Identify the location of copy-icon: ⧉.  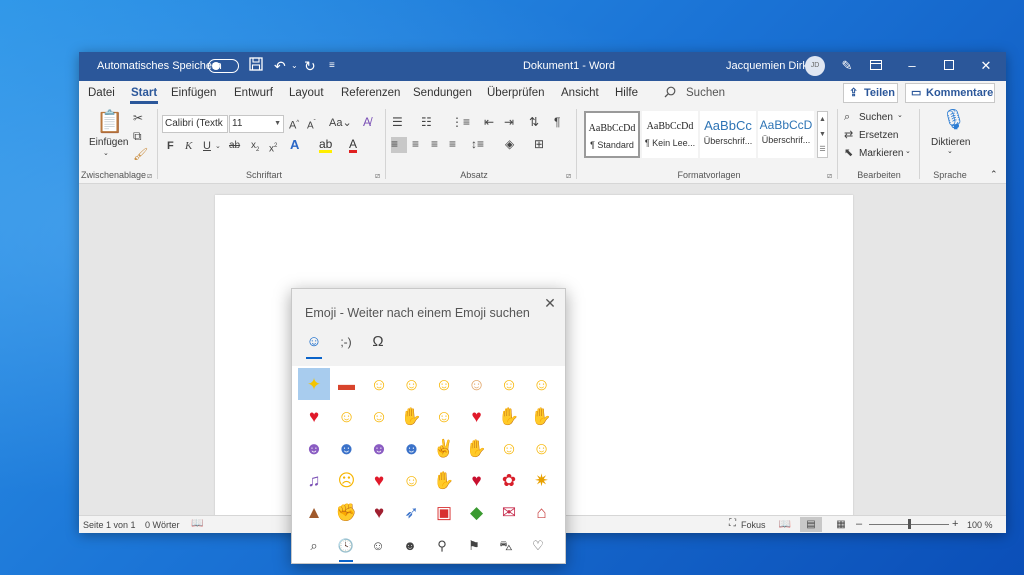
(137, 136).